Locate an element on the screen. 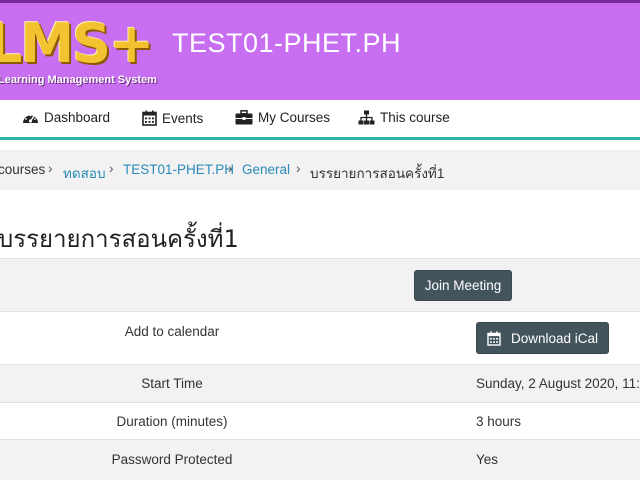 The height and width of the screenshot is (480, 640). password-protected-value: Yes is located at coordinates (487, 459).